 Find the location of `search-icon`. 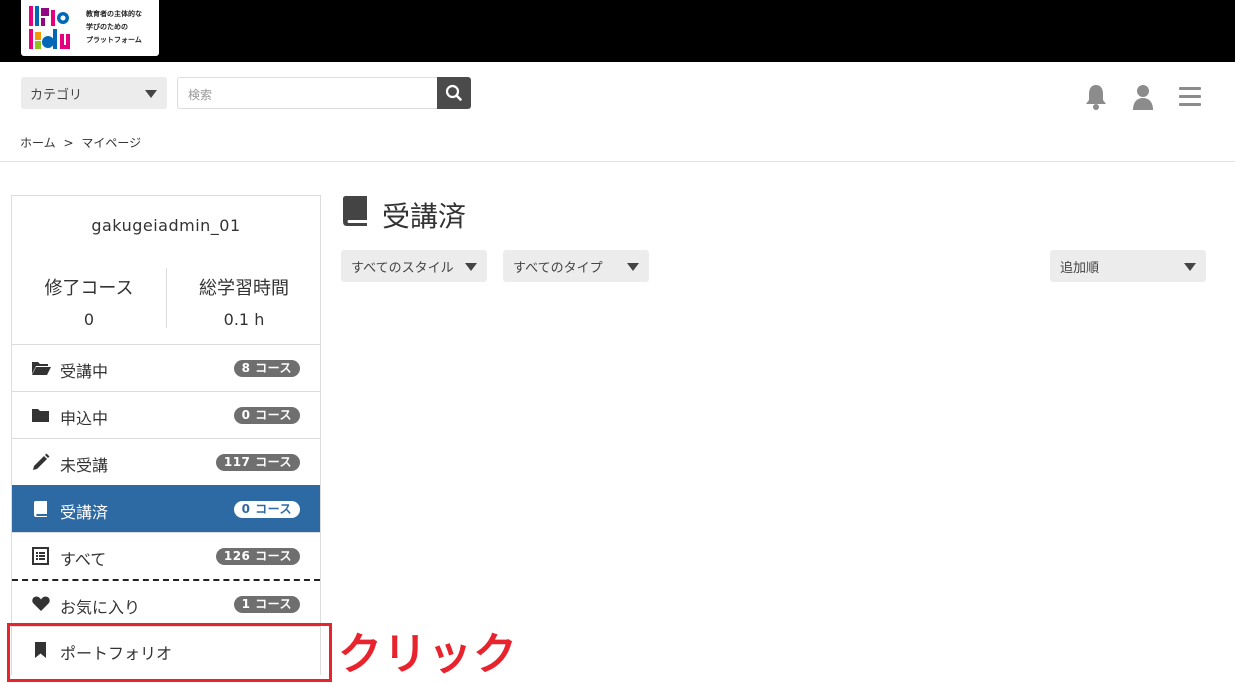

search-icon is located at coordinates (453, 92).